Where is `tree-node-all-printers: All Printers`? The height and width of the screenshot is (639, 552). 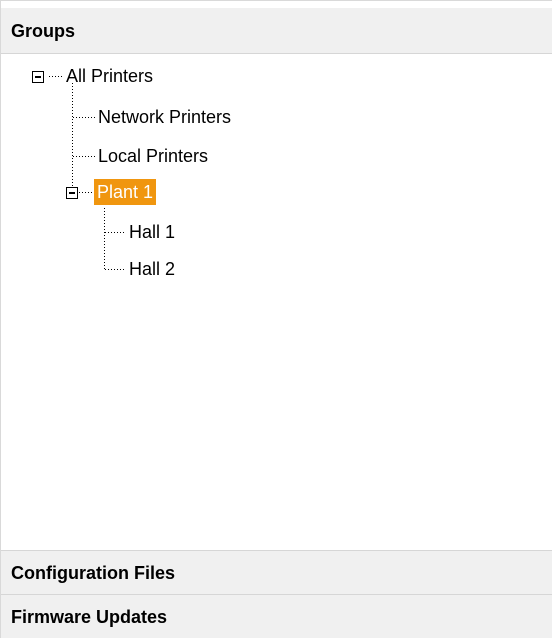 tree-node-all-printers: All Printers is located at coordinates (109, 76).